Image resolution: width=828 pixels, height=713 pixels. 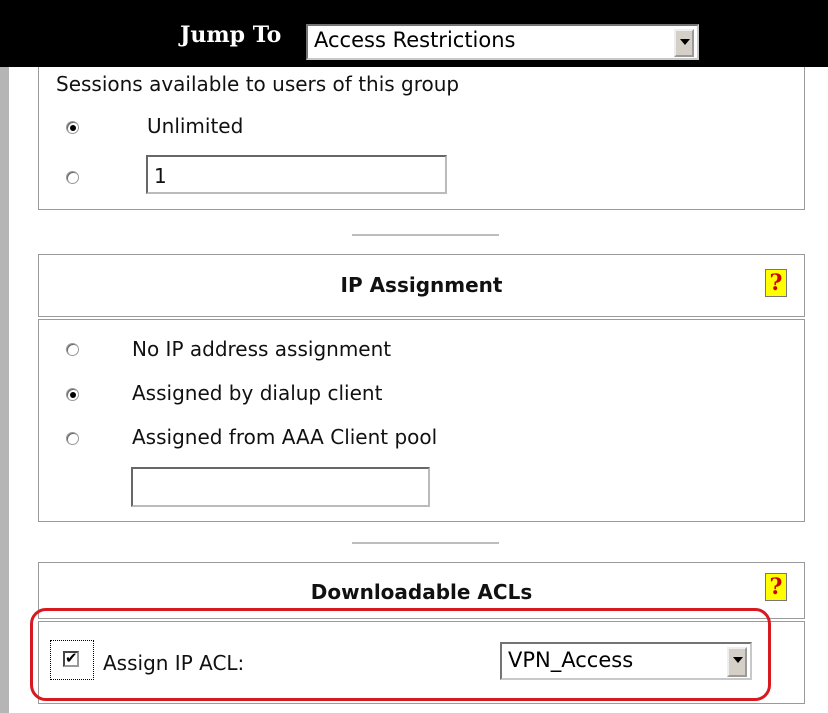 What do you see at coordinates (421, 592) in the screenshot?
I see `downloadable-acls-title: Downloadable ACLs` at bounding box center [421, 592].